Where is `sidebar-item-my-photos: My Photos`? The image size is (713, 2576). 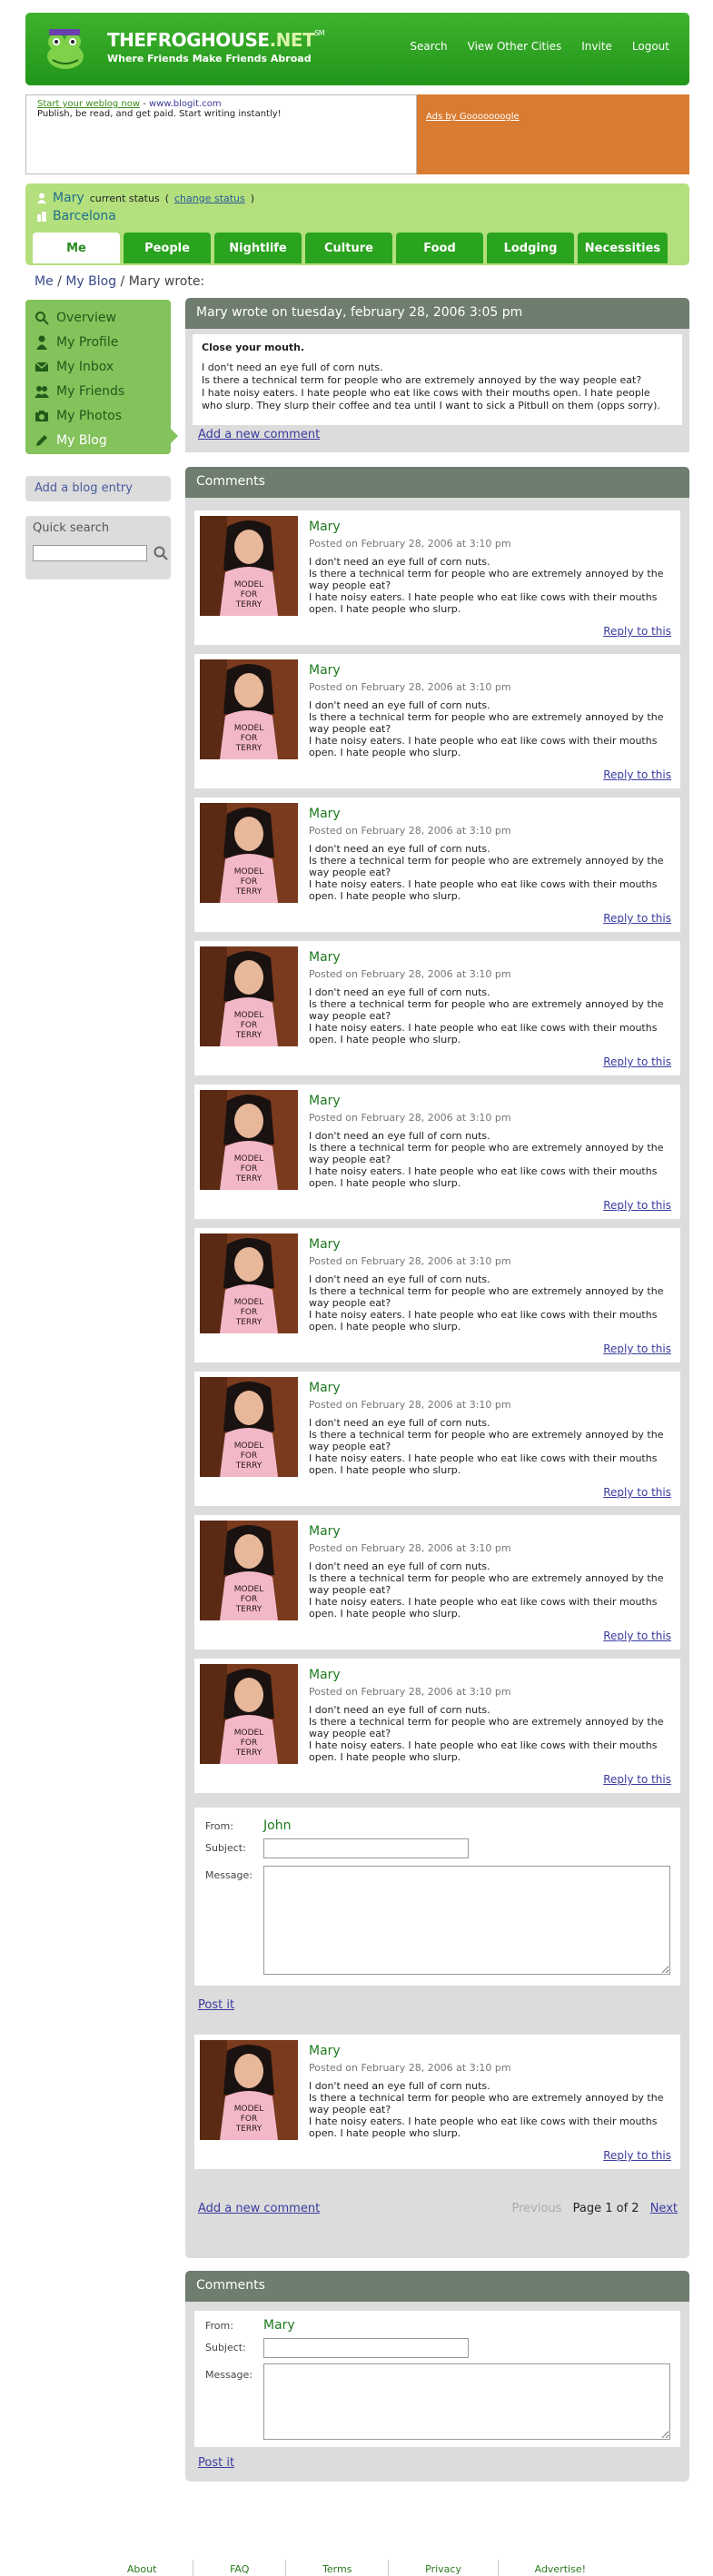
sidebar-item-my-photos: My Photos is located at coordinates (98, 415).